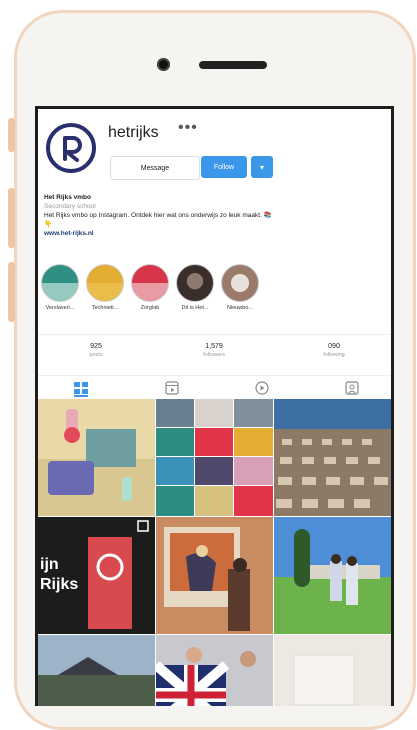 This screenshot has height=730, width=417. I want to click on tab-video, so click(262, 388).